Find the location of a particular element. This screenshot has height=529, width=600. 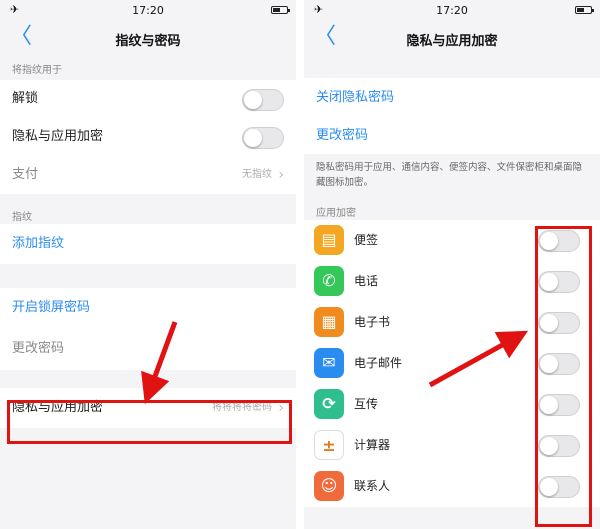

divider is located at coordinates (300, 264).